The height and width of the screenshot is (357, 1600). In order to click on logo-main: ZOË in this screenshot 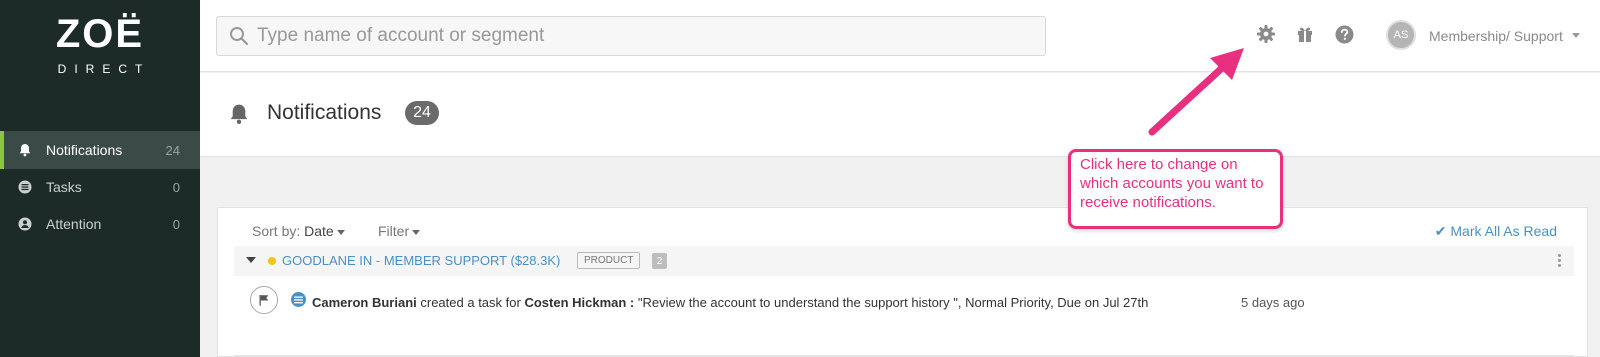, I will do `click(100, 34)`.